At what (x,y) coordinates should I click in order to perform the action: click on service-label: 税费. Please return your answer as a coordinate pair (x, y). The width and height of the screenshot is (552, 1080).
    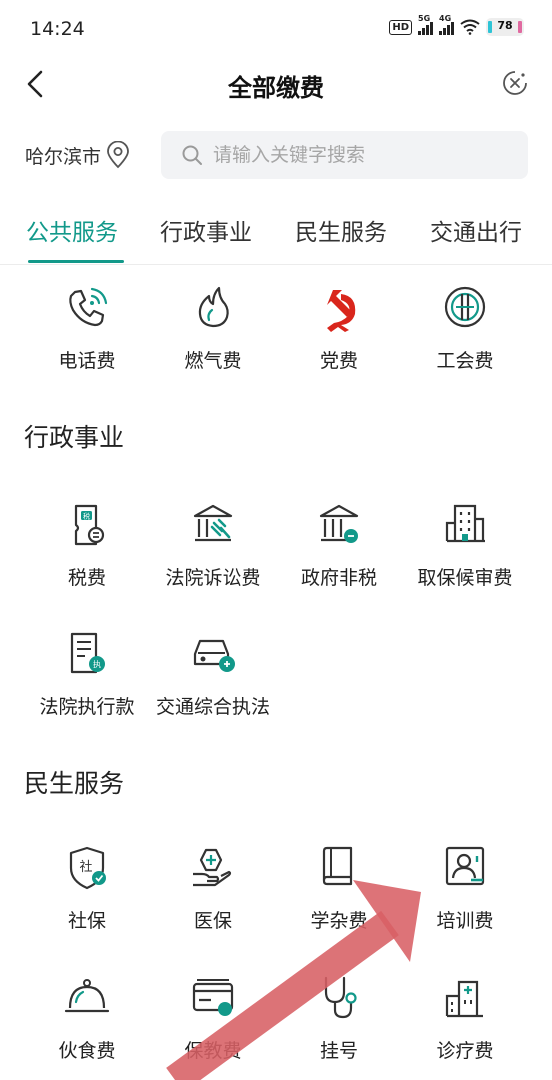
    Looking at the image, I should click on (86, 578).